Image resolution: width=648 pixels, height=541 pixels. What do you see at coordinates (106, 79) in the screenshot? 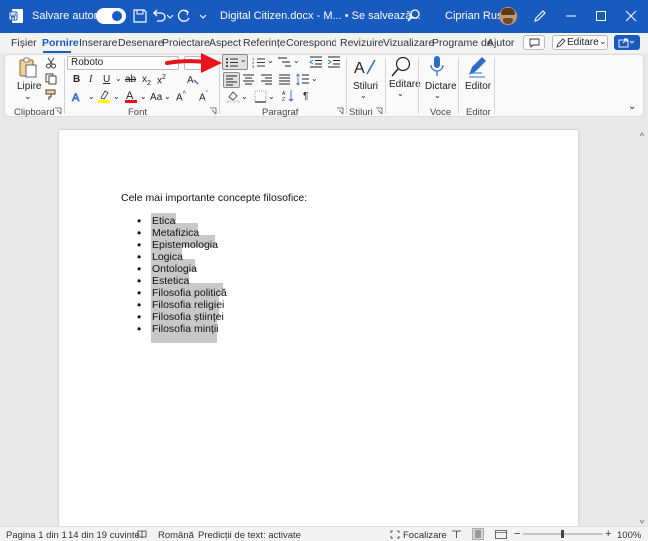
I see `underline-icon: U` at bounding box center [106, 79].